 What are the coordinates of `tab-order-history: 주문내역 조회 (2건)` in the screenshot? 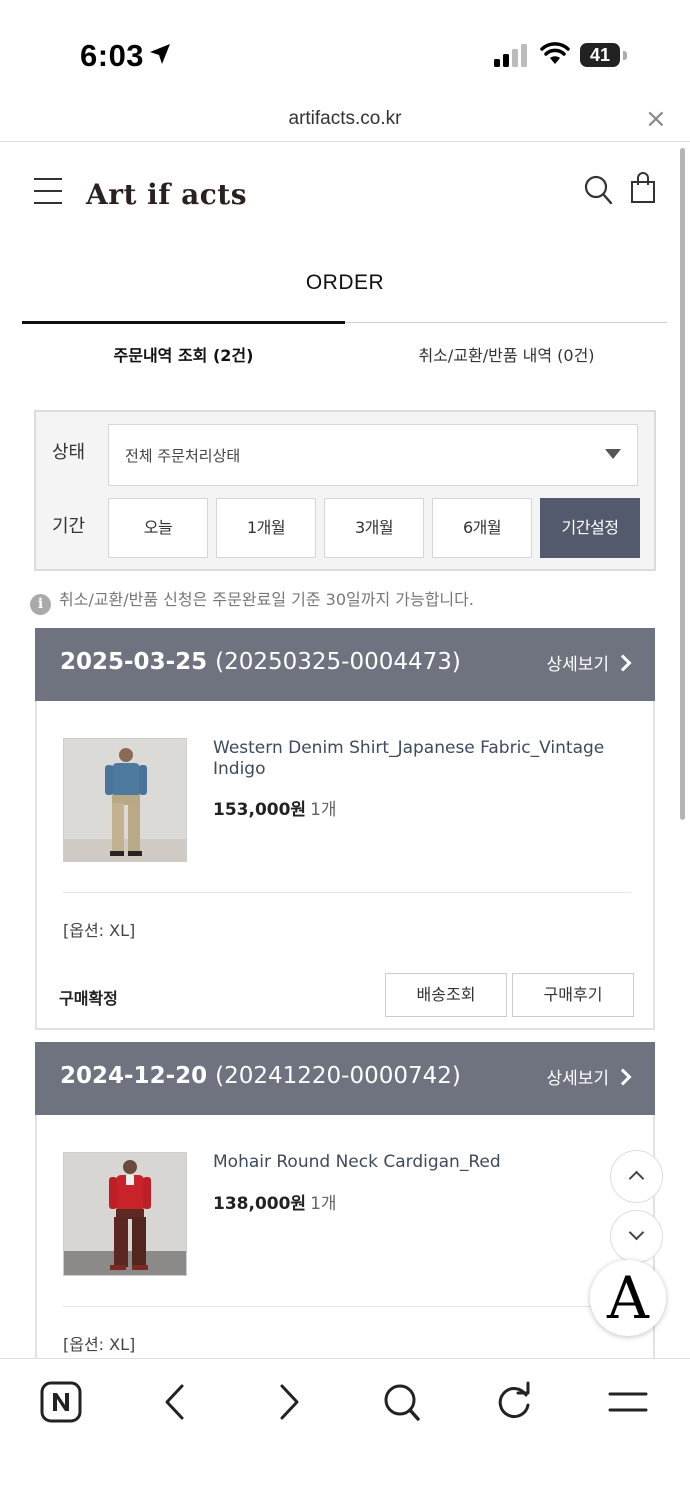 It's located at (183, 354).